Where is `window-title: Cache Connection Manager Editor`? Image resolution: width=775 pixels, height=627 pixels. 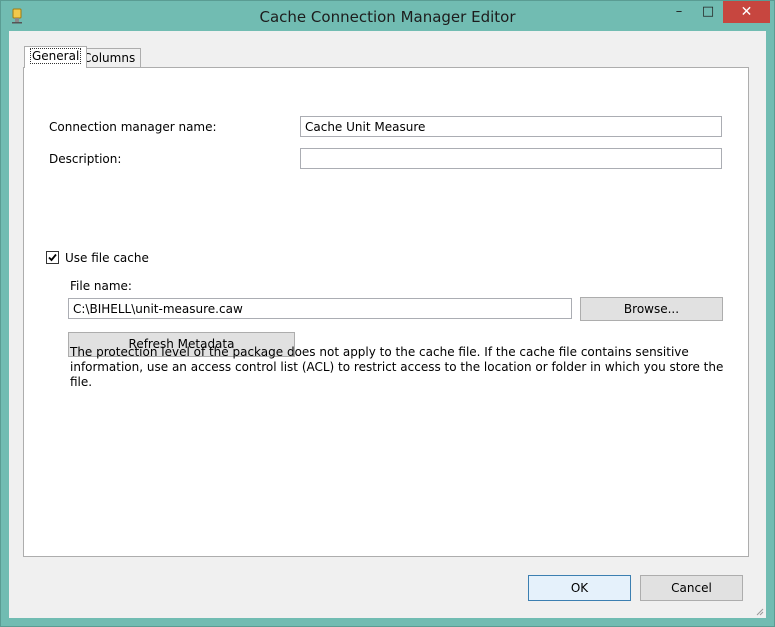
window-title: Cache Connection Manager Editor is located at coordinates (387, 17).